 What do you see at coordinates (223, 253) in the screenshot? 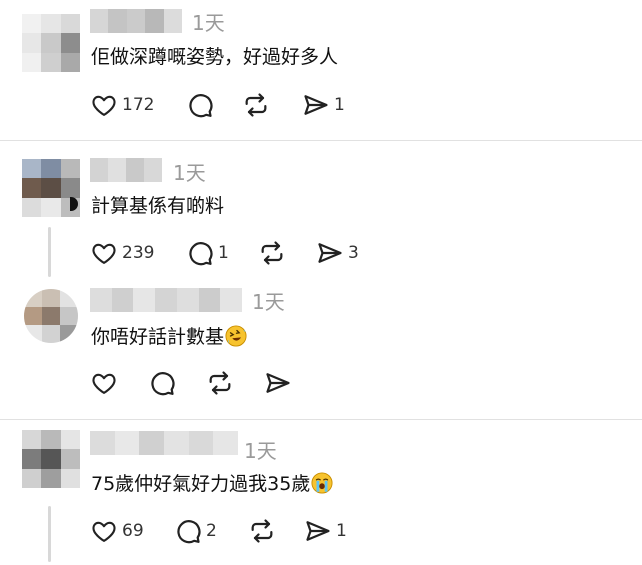
I see `reply-count: 1` at bounding box center [223, 253].